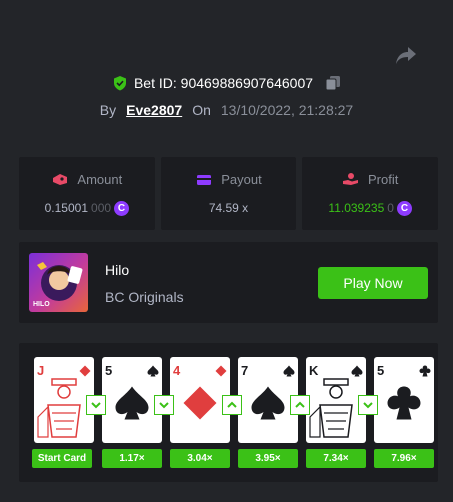 The image size is (453, 502). Describe the element at coordinates (41, 304) in the screenshot. I see `thumb-label: HILO` at that location.